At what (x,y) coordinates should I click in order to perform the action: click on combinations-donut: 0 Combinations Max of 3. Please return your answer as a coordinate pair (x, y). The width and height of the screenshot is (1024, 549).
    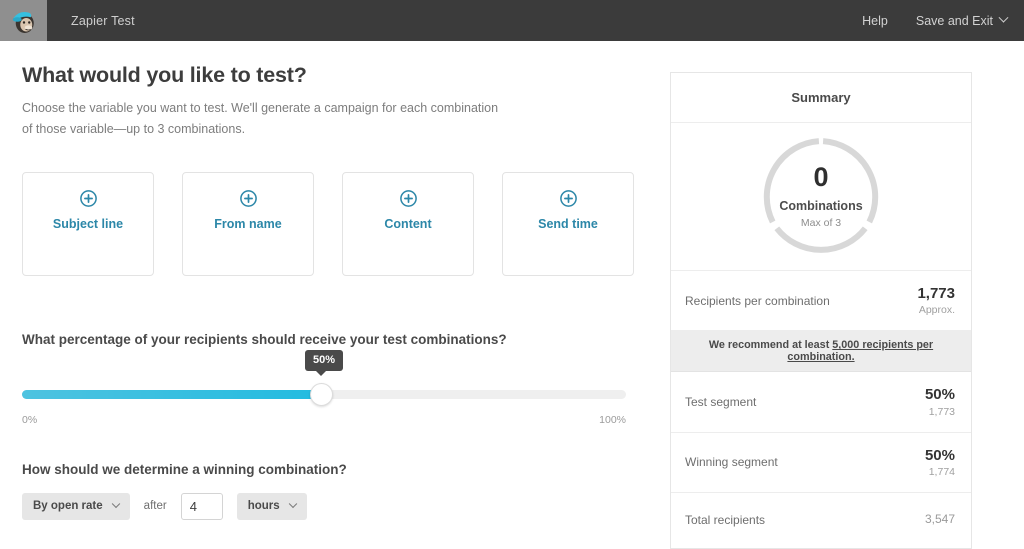
    Looking at the image, I should click on (821, 197).